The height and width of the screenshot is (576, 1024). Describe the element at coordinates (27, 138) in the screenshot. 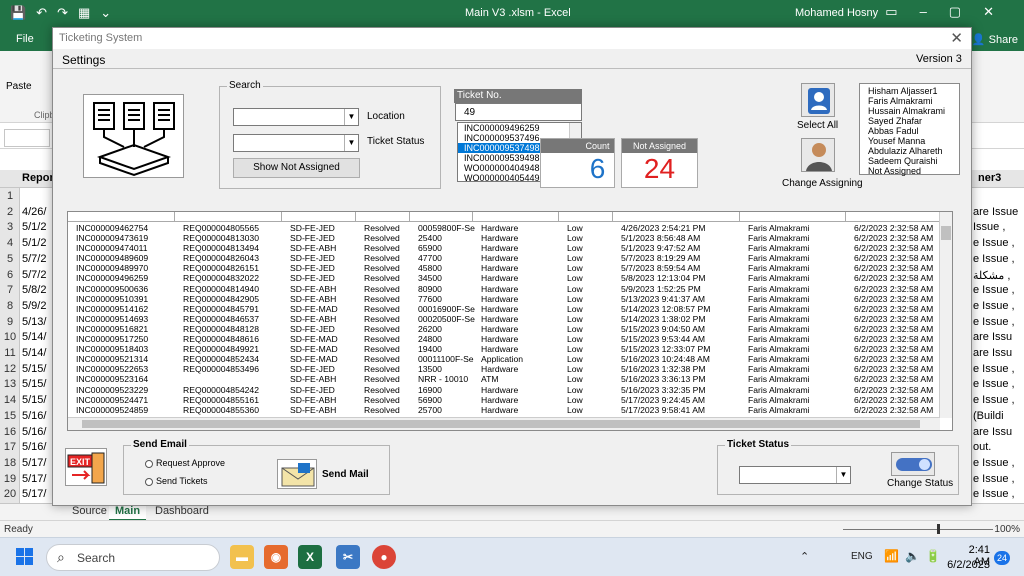

I see `name-box` at that location.